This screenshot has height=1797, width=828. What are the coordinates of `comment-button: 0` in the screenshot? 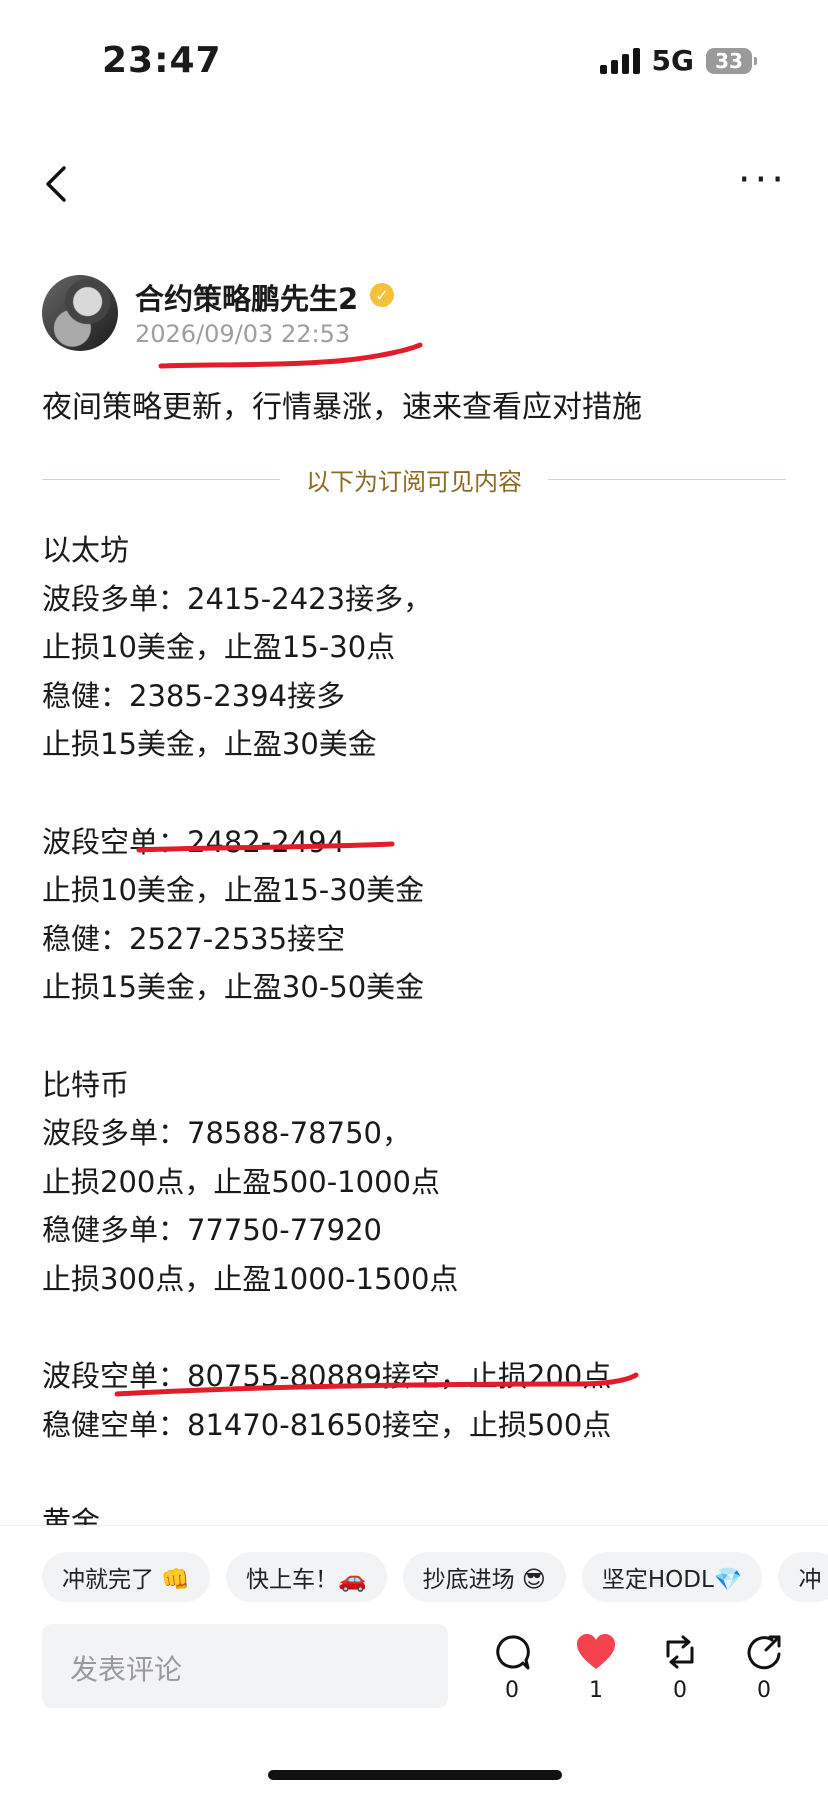 It's located at (512, 1667).